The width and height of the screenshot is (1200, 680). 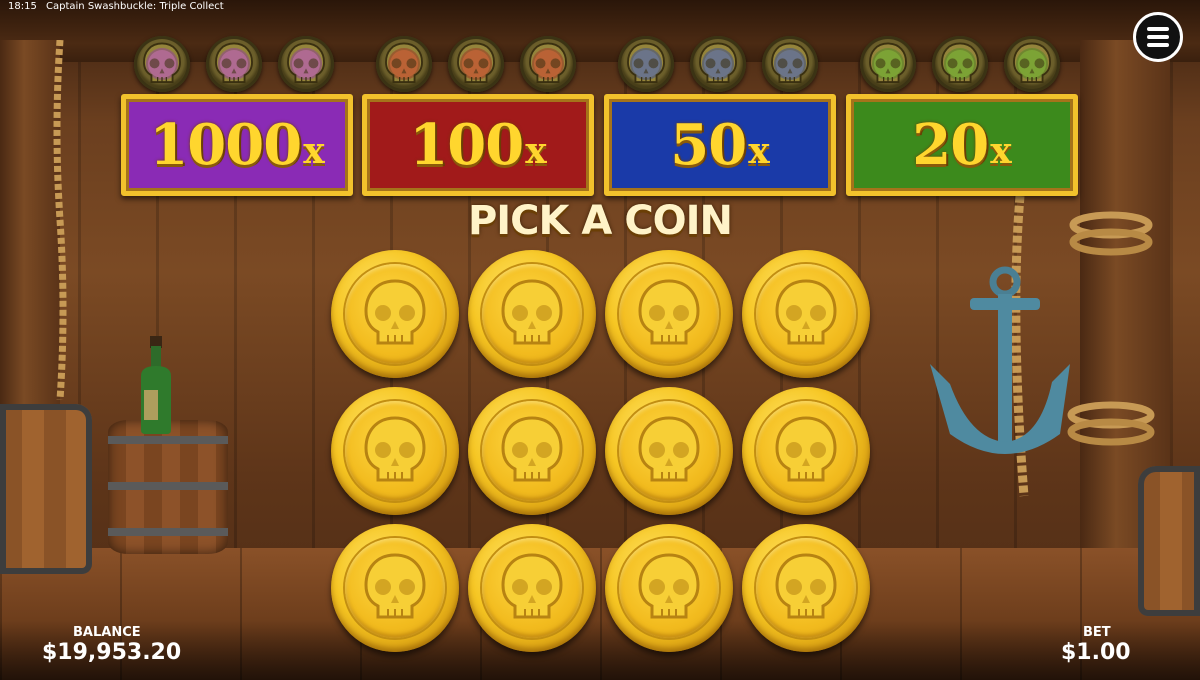 What do you see at coordinates (1097, 632) in the screenshot?
I see `bet-label: BET` at bounding box center [1097, 632].